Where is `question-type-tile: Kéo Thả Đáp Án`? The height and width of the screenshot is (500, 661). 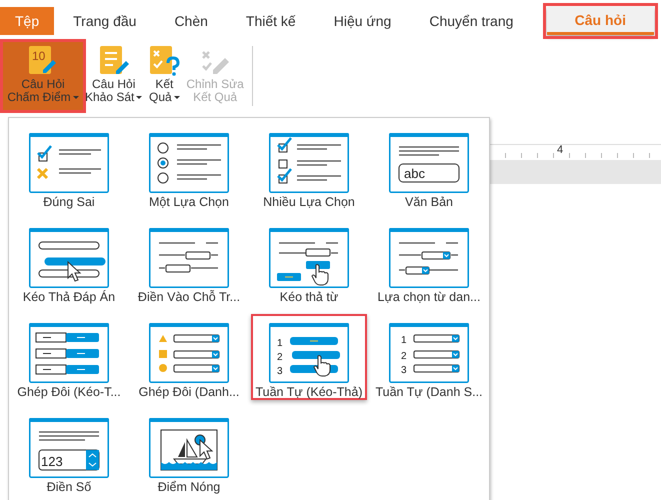
question-type-tile: Kéo Thả Đáp Án is located at coordinates (69, 262).